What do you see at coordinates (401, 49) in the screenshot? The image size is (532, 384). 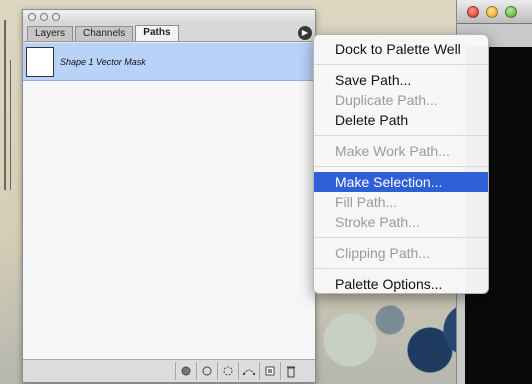 I see `menu-item-dock-to-palette-well: Dock to Palette Well` at bounding box center [401, 49].